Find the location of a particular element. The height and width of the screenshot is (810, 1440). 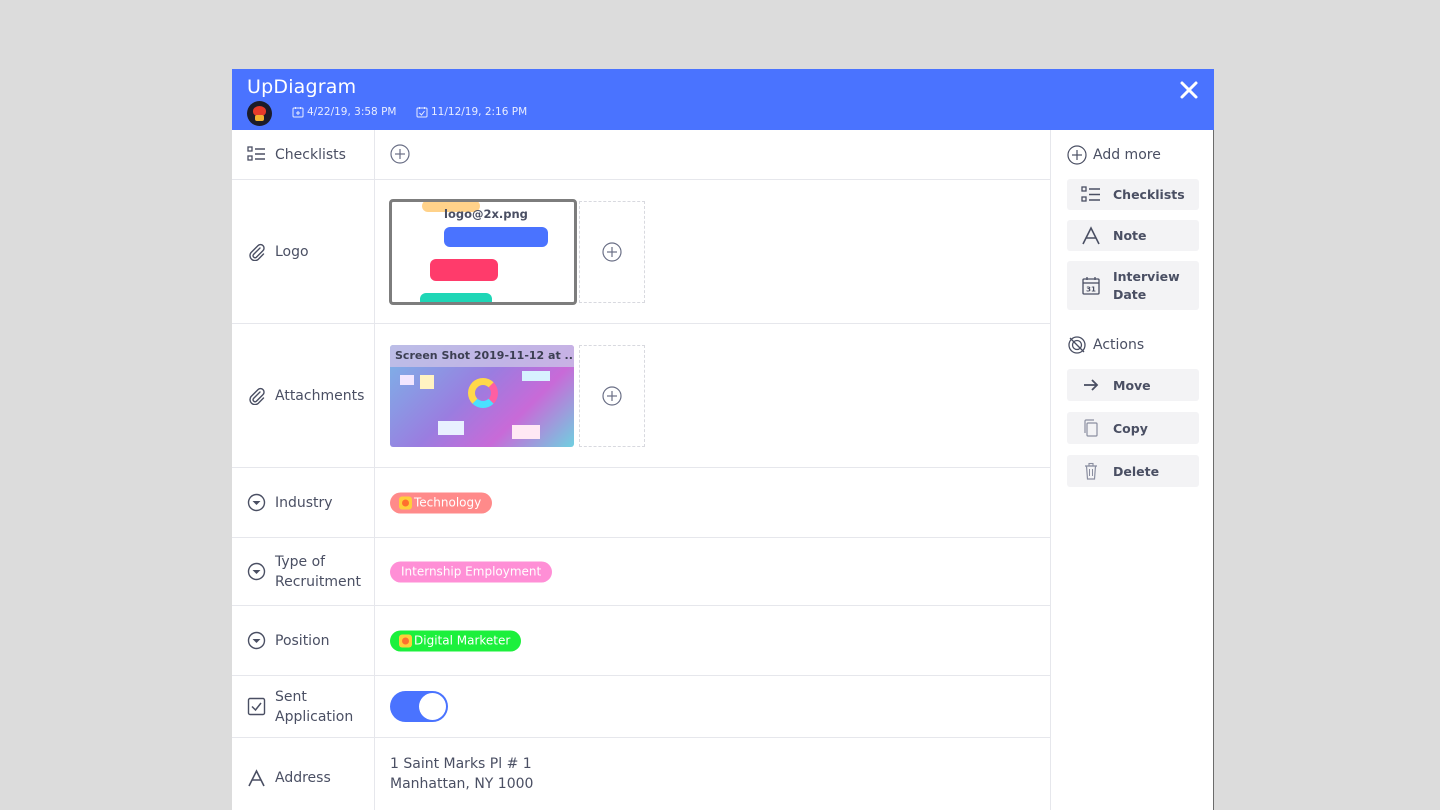

button-label: Interview Date is located at coordinates (1146, 286).